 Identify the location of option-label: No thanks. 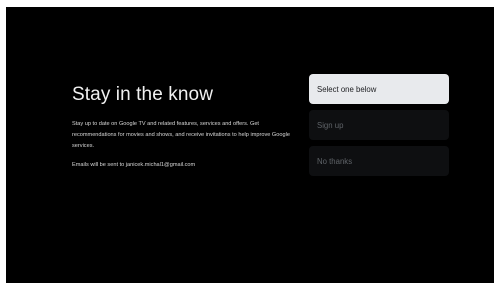
(335, 161).